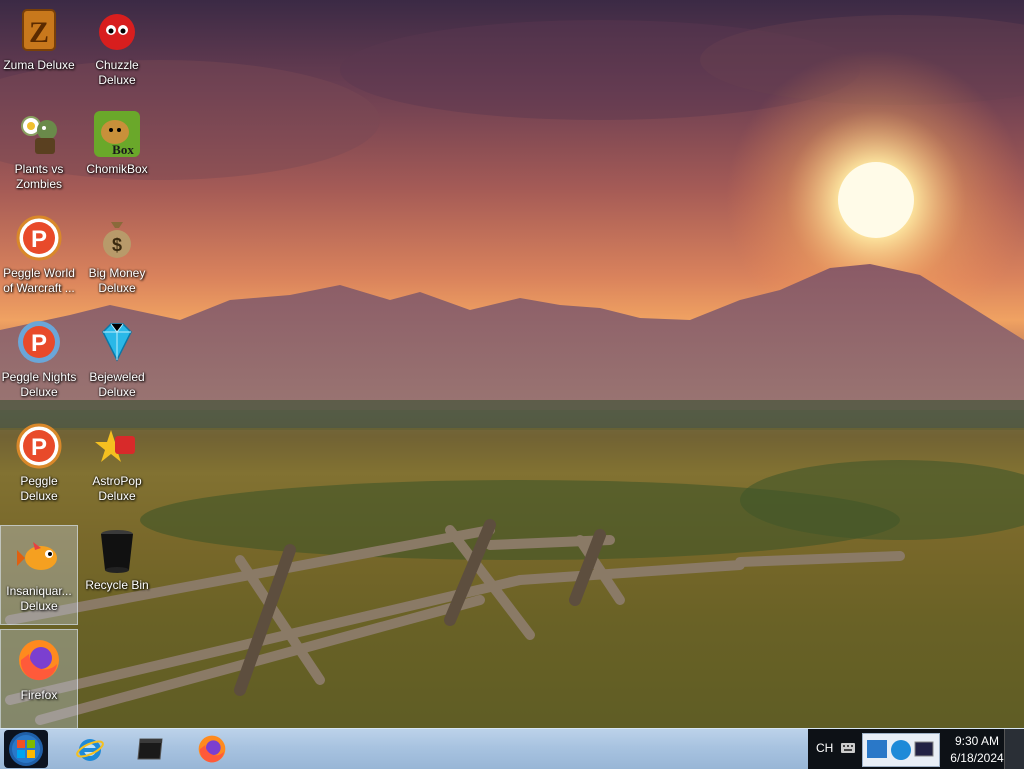 The image size is (1024, 771). What do you see at coordinates (117, 384) in the screenshot?
I see `icon-label: Bejeweled Deluxe` at bounding box center [117, 384].